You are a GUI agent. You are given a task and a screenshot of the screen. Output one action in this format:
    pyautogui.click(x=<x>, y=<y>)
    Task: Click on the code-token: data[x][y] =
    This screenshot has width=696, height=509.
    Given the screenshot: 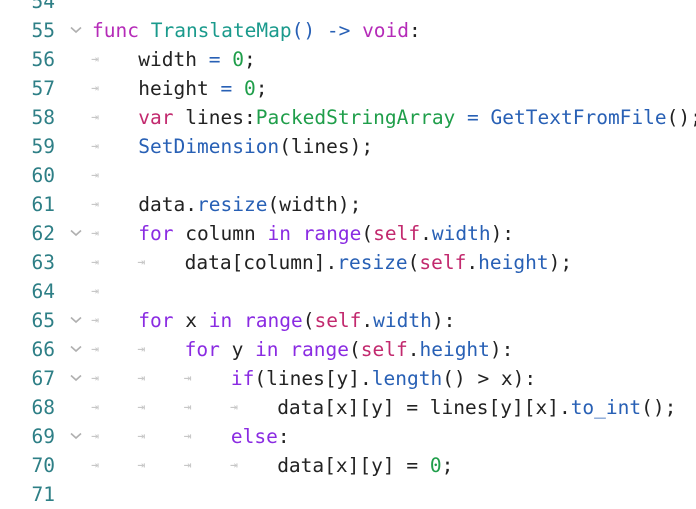 What is the action you would take?
    pyautogui.click(x=353, y=465)
    